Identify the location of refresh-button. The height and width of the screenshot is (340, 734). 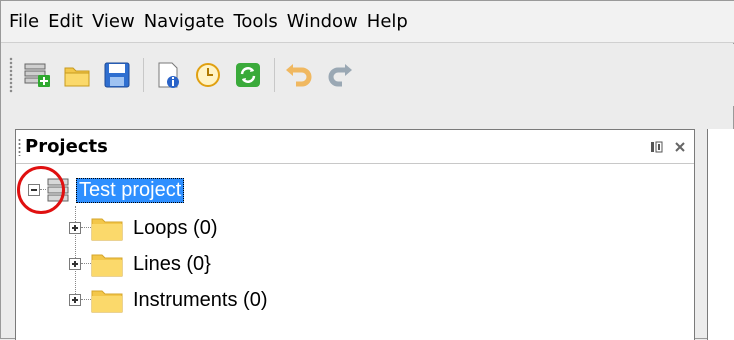
(248, 75).